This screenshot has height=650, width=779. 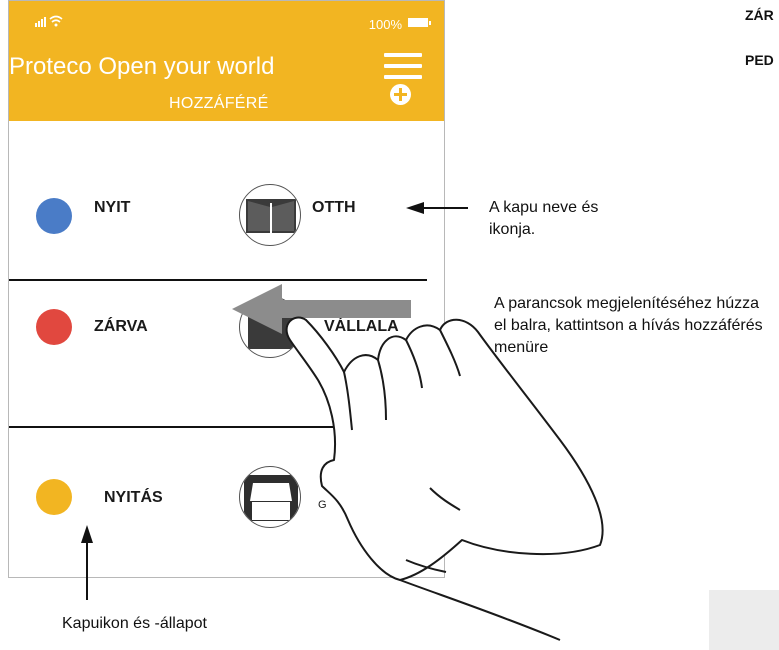 What do you see at coordinates (334, 207) in the screenshot?
I see `gate-name: OTTH` at bounding box center [334, 207].